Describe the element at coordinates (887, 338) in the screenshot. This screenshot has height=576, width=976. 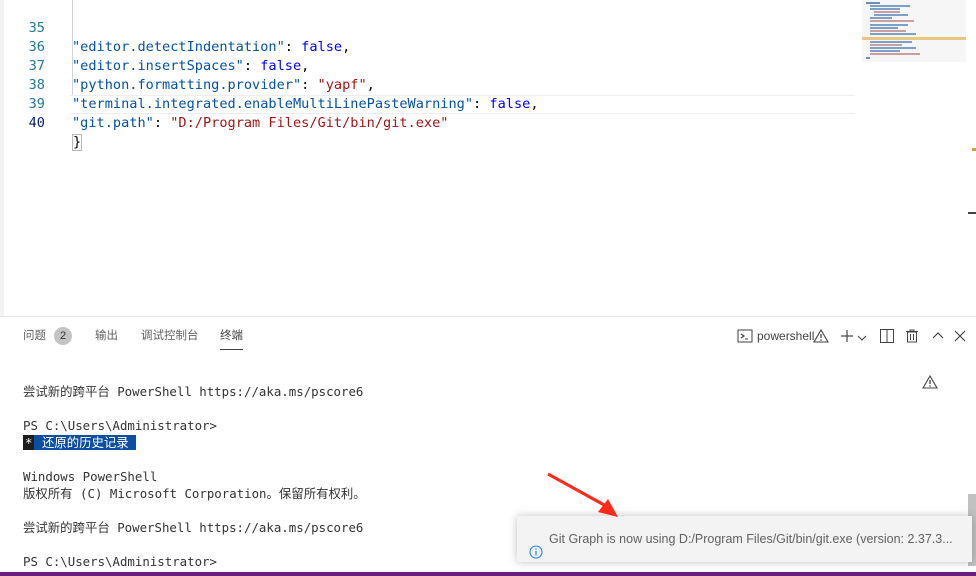
I see `split-icon` at that location.